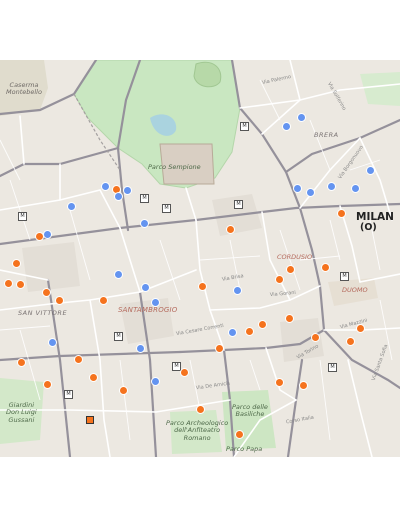 The width and height of the screenshot is (400, 517). I want to click on giardini-text: Giardini Don Luigi Gussani, so click(21, 412).